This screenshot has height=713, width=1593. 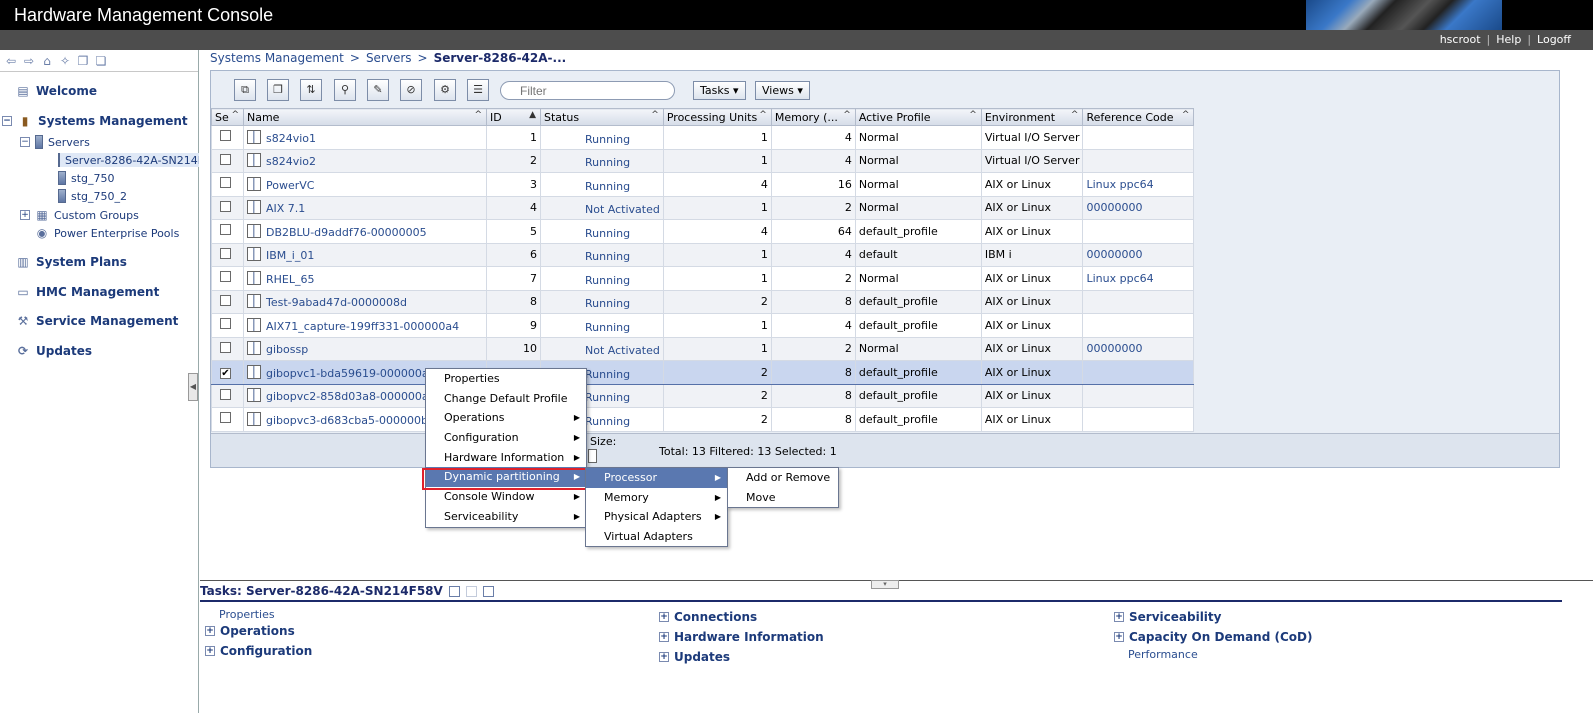 What do you see at coordinates (47, 61) in the screenshot?
I see `home-icon: ⌂` at bounding box center [47, 61].